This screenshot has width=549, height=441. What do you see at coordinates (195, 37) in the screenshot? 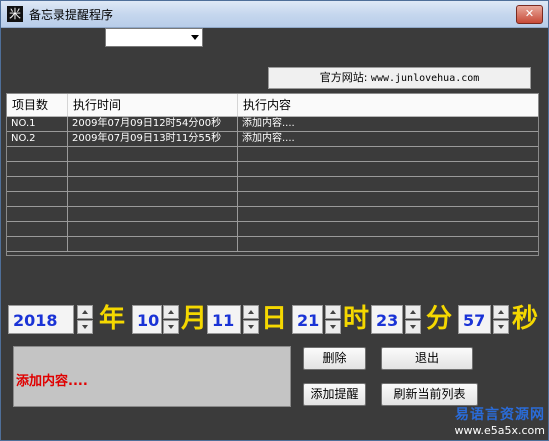
I see `chevron-down-icon` at bounding box center [195, 37].